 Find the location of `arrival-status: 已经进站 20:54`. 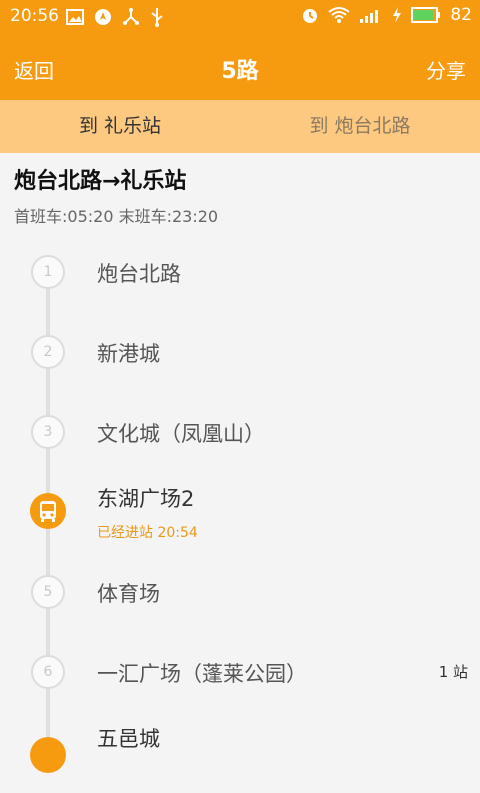

arrival-status: 已经进站 20:54 is located at coordinates (147, 533).